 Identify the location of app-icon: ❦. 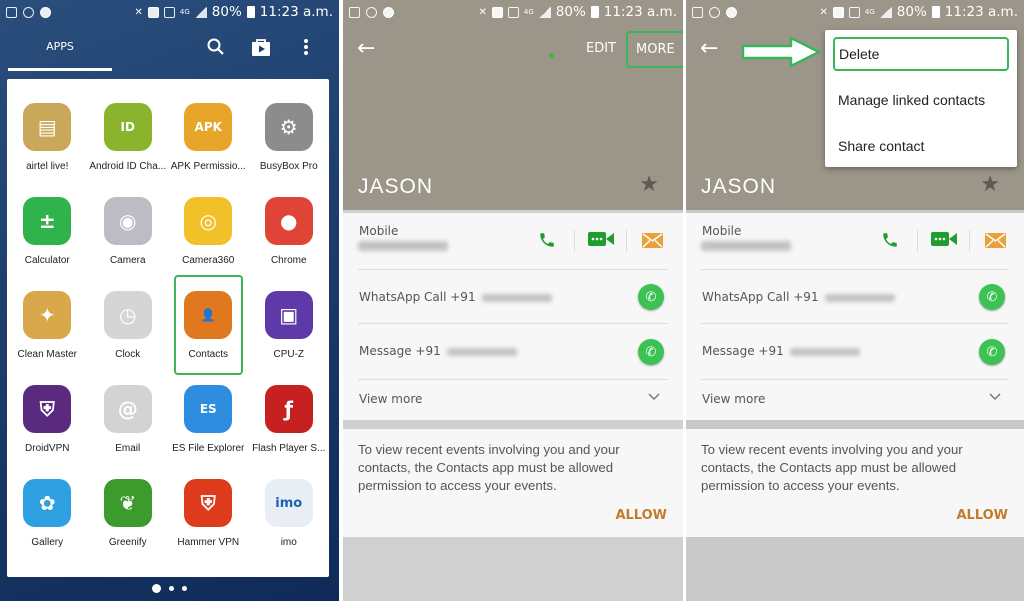
(127, 503).